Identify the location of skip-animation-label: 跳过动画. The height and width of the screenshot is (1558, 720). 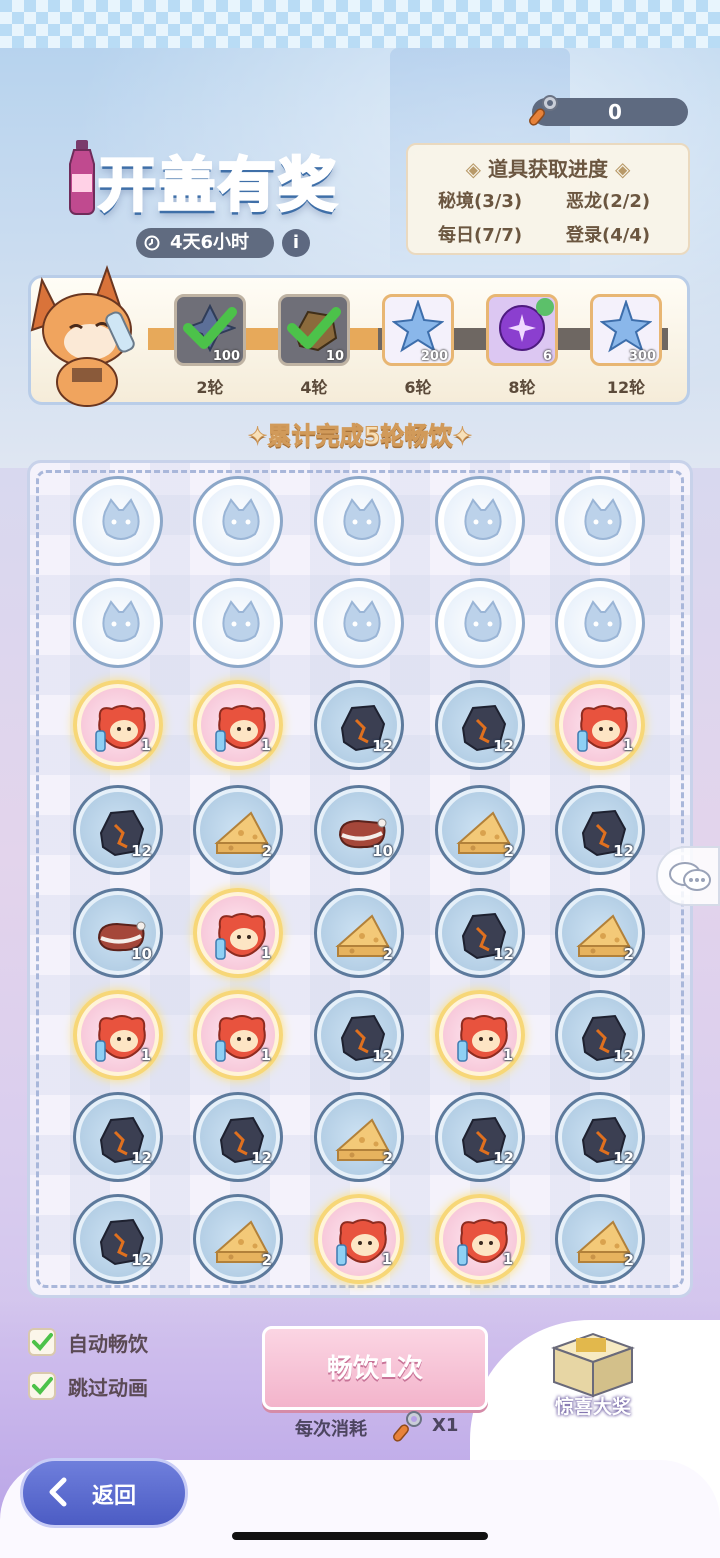
(108, 1388).